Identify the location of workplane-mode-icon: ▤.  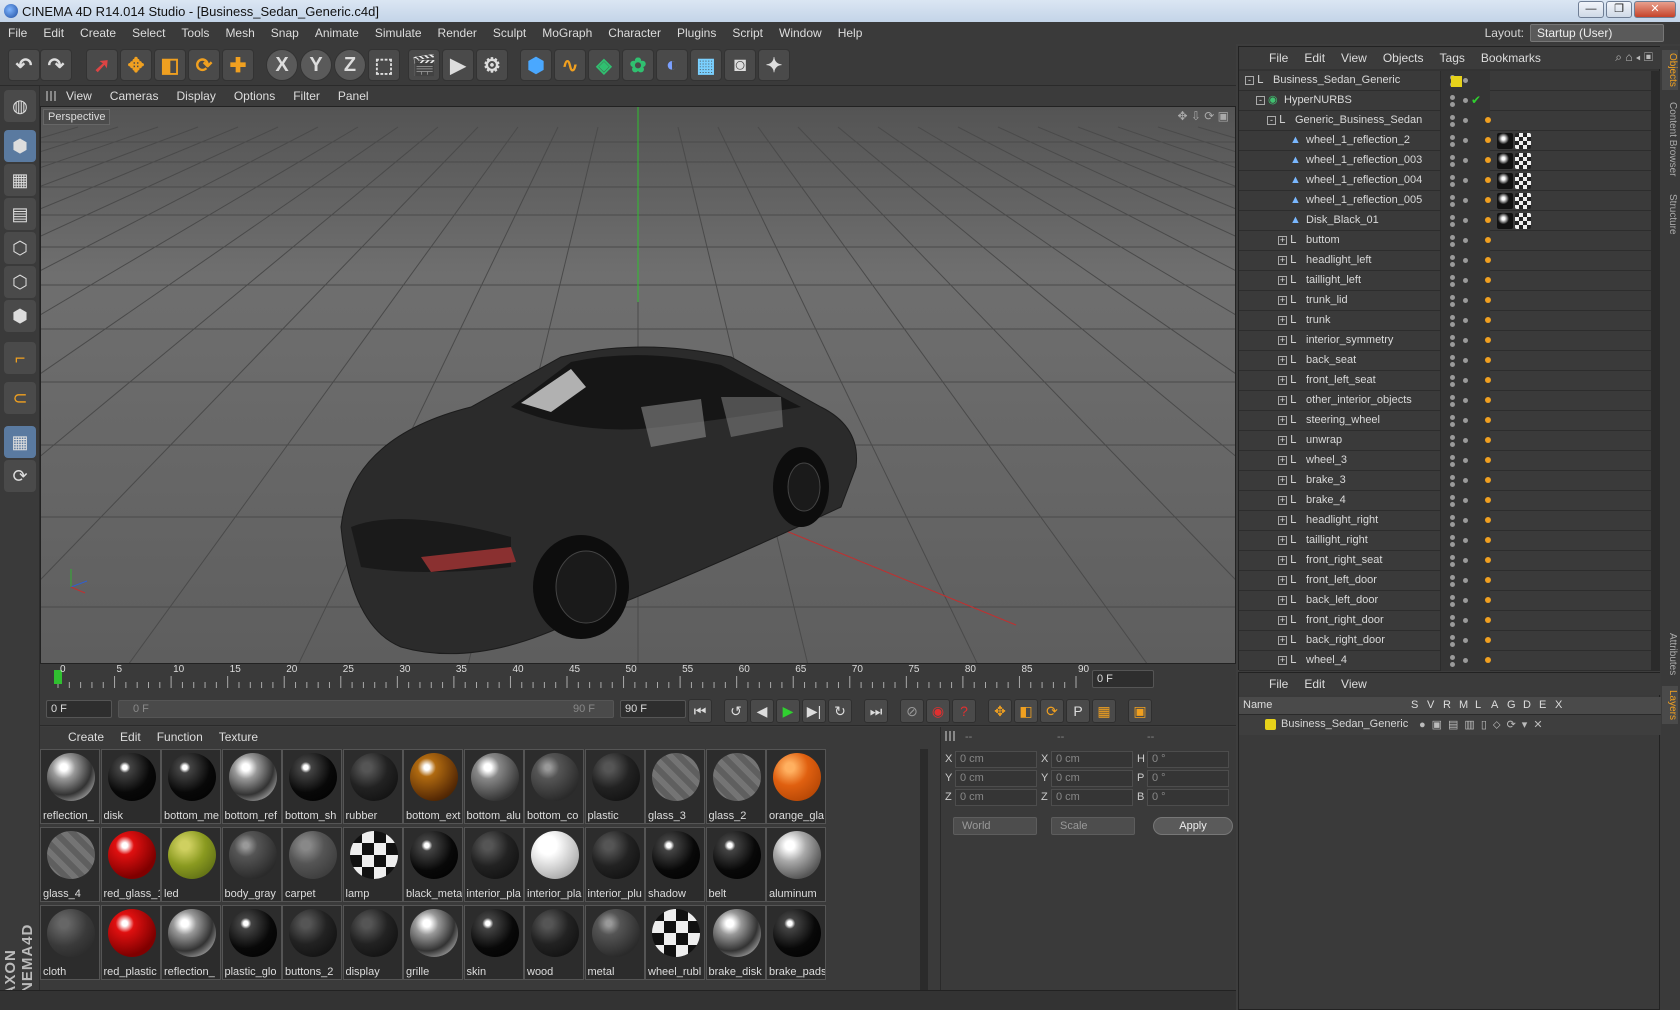
(20, 214).